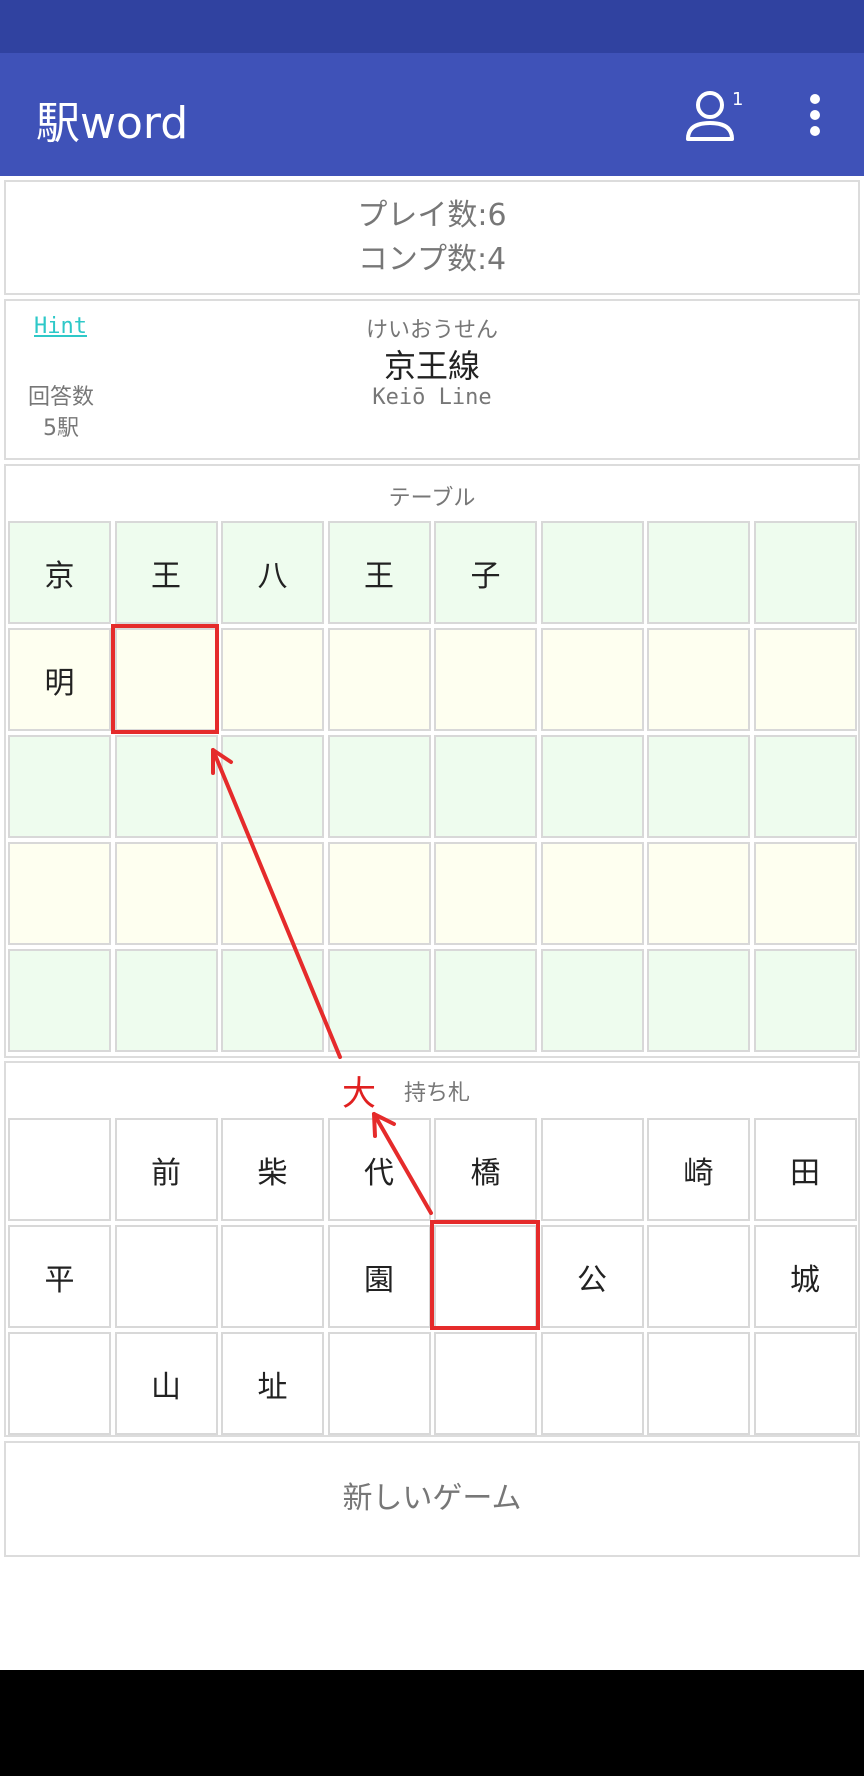 This screenshot has height=1776, width=864. I want to click on table-cell: 明, so click(59, 679).